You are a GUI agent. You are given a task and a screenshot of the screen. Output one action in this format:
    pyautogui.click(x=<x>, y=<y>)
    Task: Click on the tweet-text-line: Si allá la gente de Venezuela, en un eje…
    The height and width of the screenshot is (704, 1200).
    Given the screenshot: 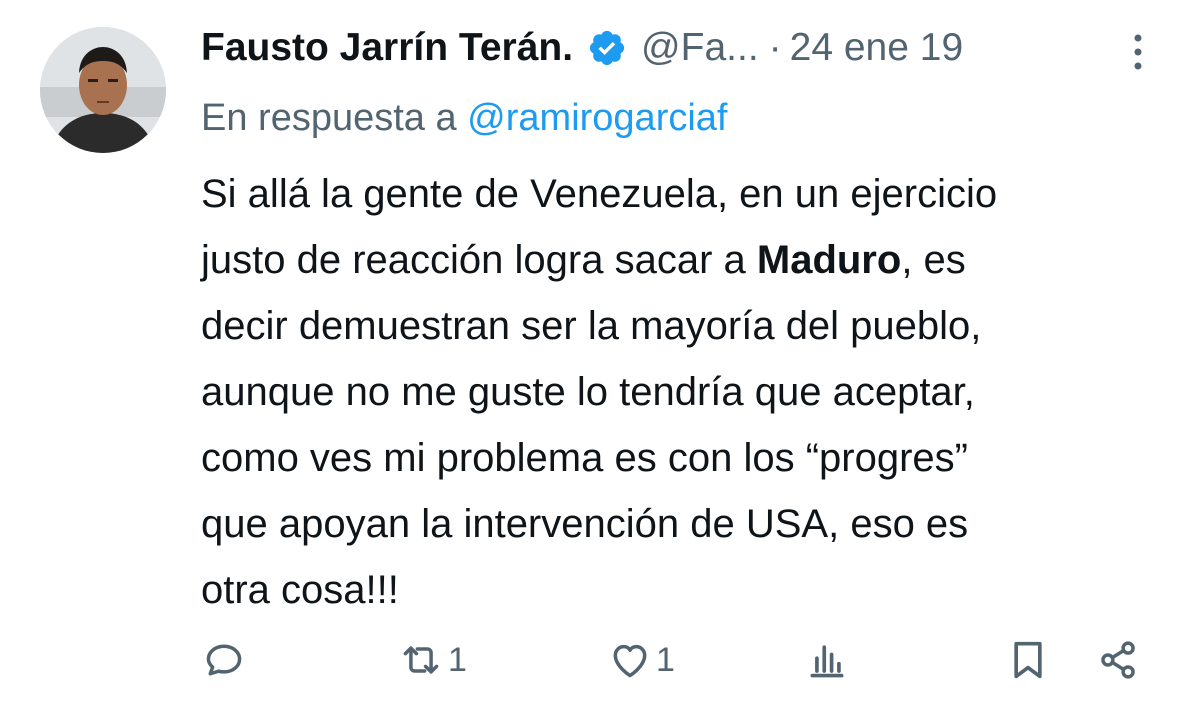 What is the action you would take?
    pyautogui.click(x=599, y=194)
    